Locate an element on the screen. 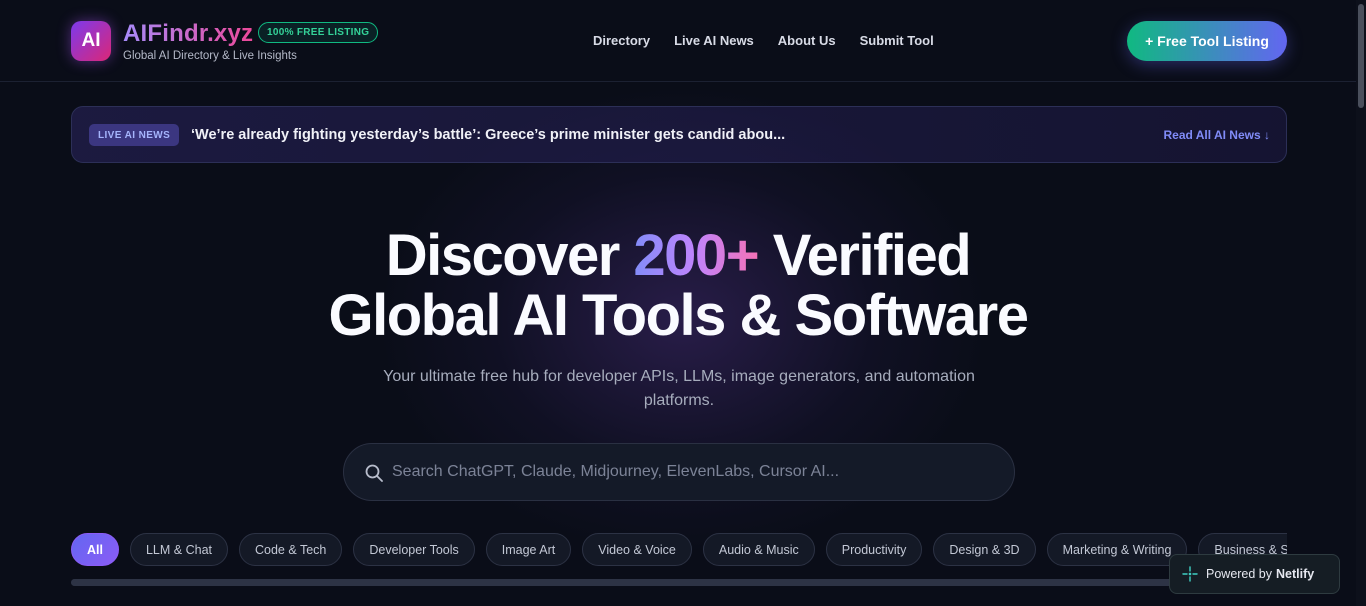 This screenshot has width=1366, height=606. brand-tagline: Global AI Directory & Live Insights is located at coordinates (210, 56).